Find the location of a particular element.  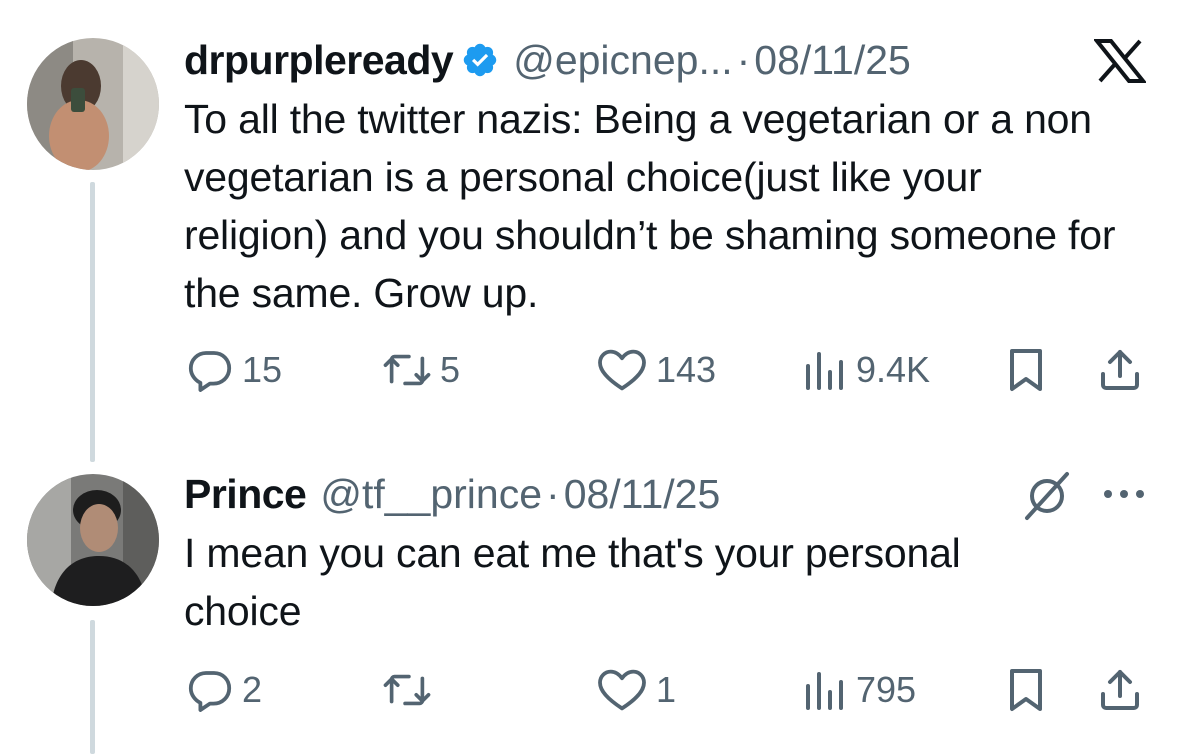

views-button: 9.4K is located at coordinates (865, 370).